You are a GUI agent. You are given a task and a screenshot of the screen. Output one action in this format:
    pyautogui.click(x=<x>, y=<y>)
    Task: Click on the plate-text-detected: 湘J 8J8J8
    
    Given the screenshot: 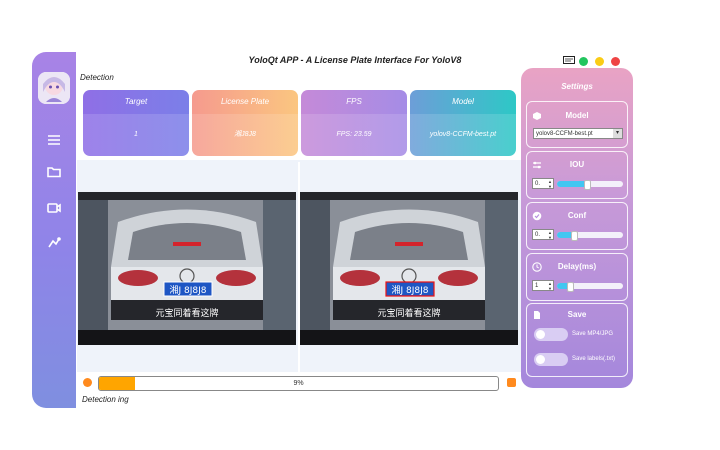 What is the action you would take?
    pyautogui.click(x=409, y=290)
    